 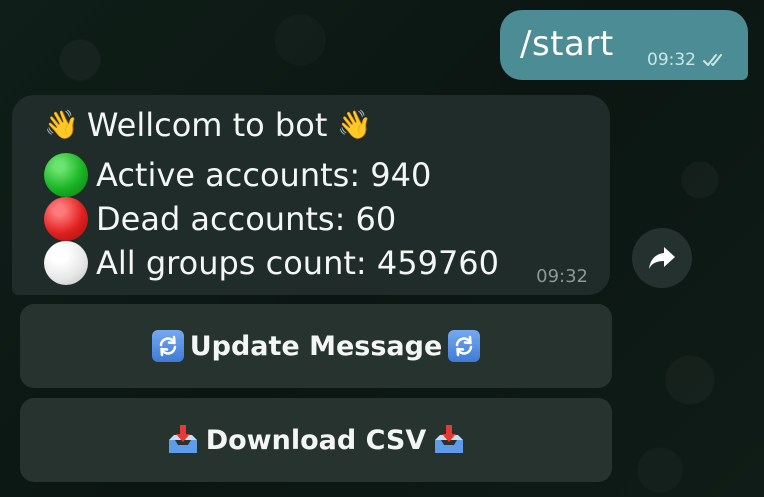 I want to click on active-accounts-text: Active accounts: 940, so click(x=264, y=175).